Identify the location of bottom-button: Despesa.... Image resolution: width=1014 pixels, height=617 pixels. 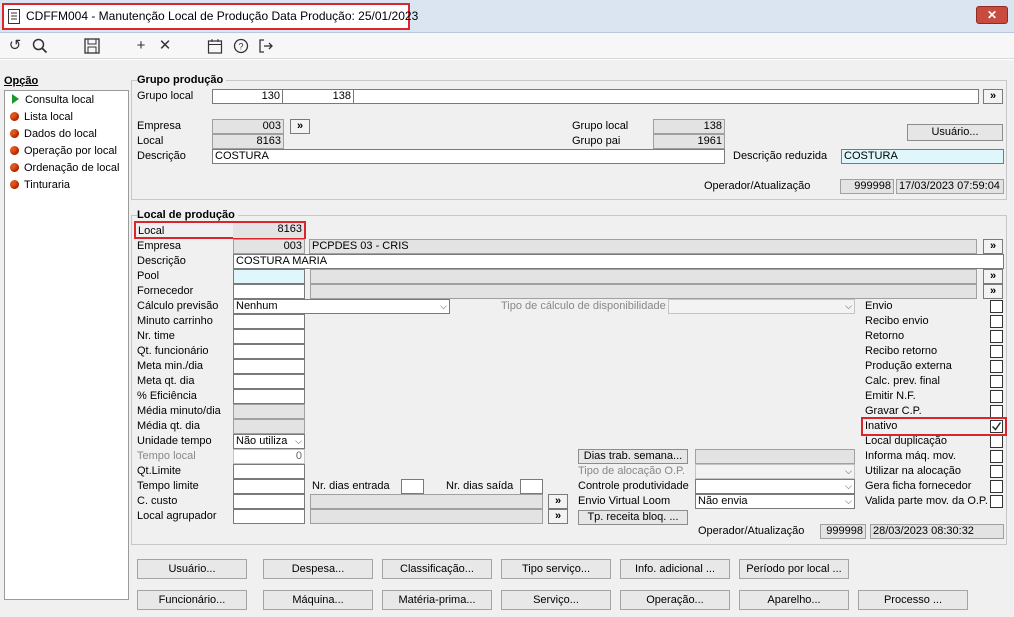
(318, 569).